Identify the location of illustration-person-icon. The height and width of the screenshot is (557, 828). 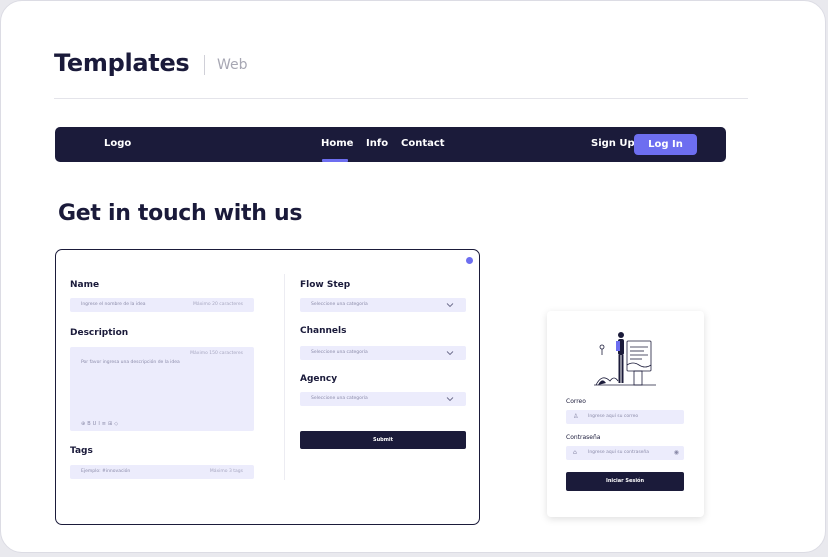
(625, 359).